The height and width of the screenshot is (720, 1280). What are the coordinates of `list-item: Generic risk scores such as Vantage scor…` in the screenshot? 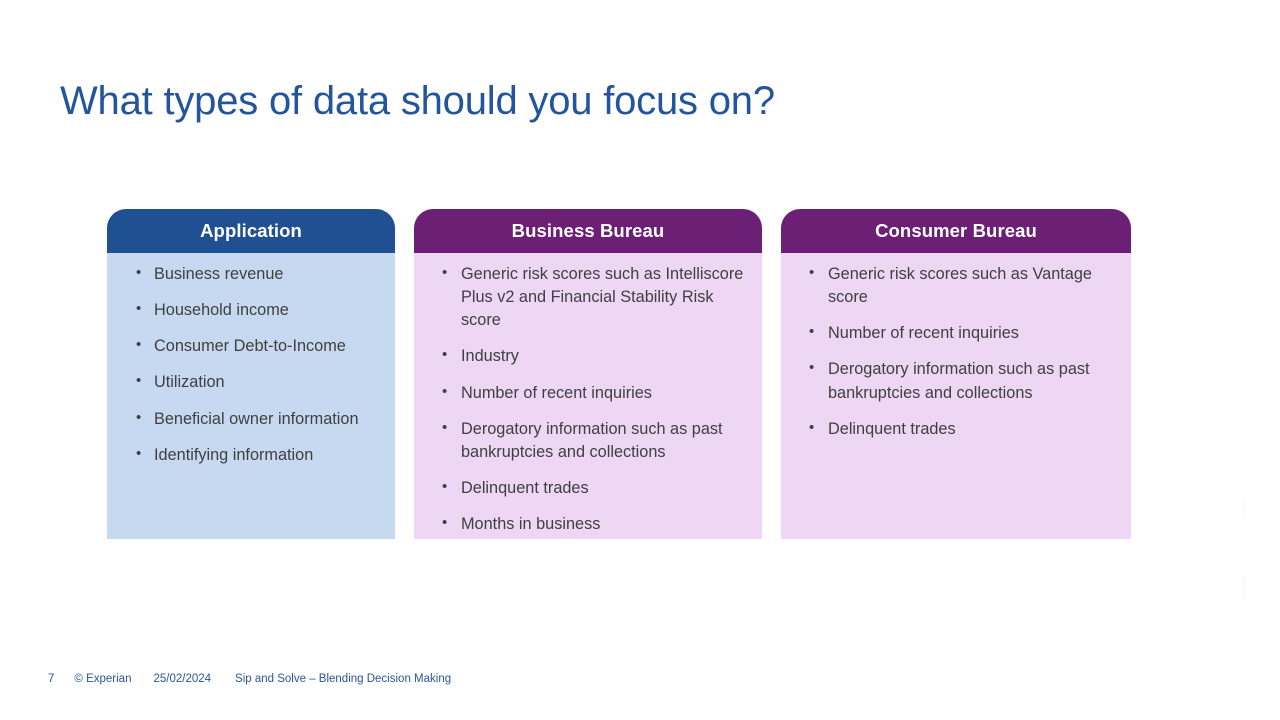 It's located at (956, 285).